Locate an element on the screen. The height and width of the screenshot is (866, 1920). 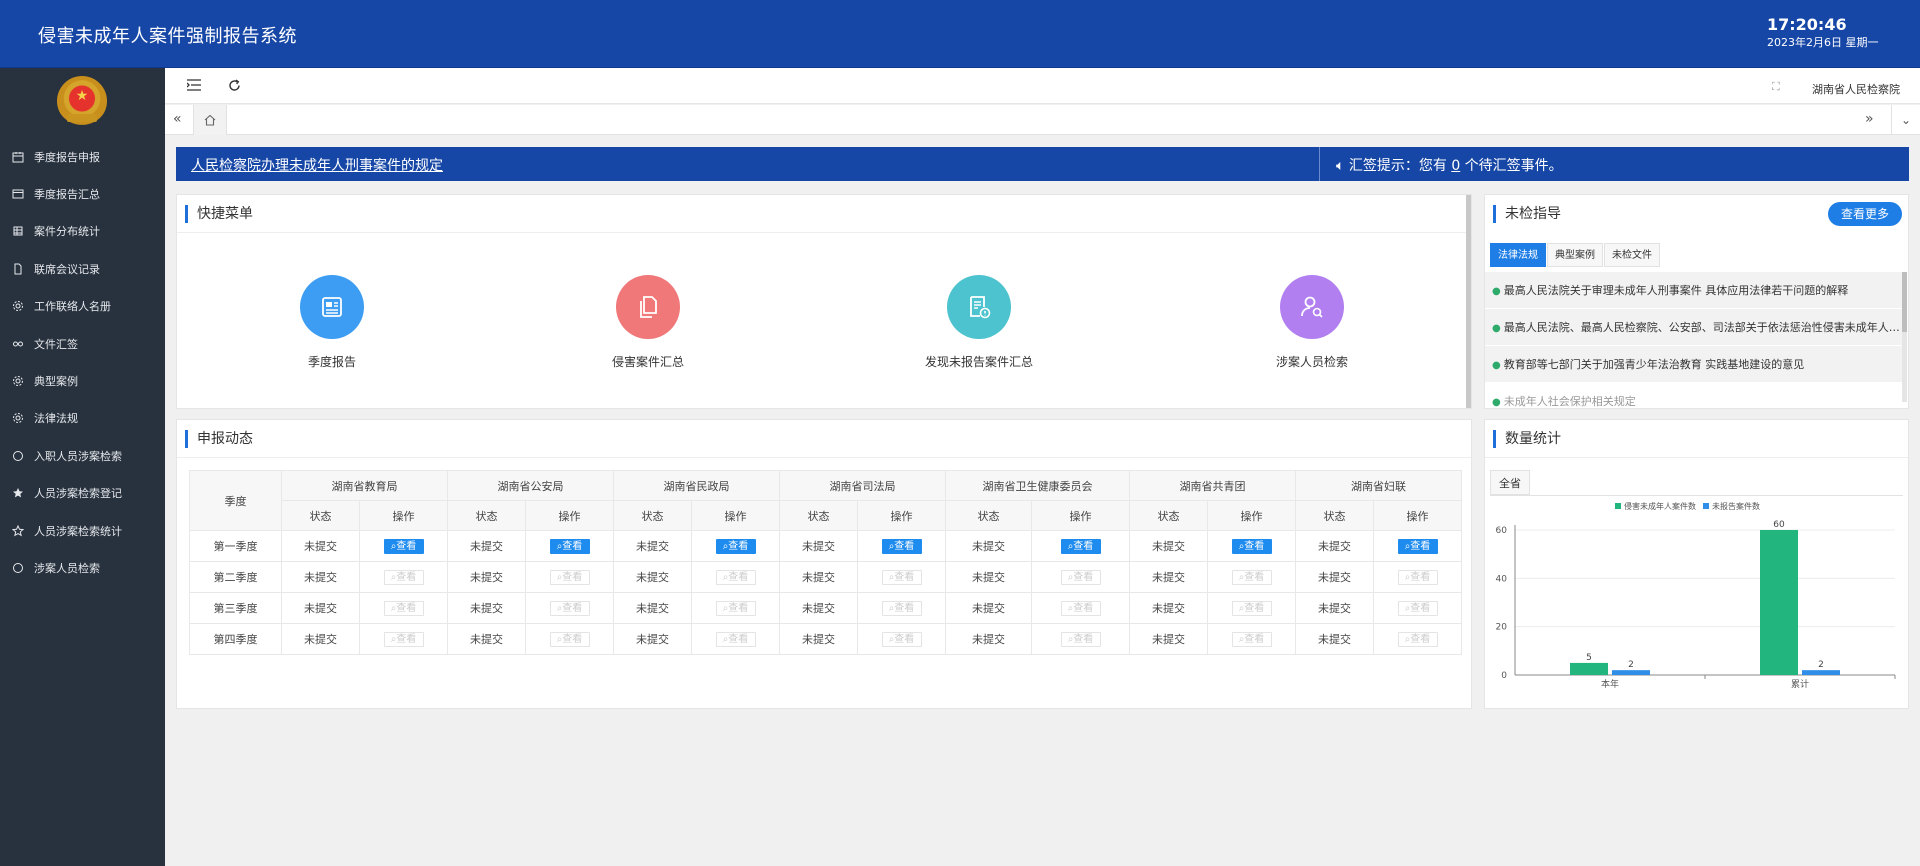
guide-item-text: 最高人民法院关于审理未成年人刑事案件 具体应用法律若干问题的解释 is located at coordinates (1676, 290).